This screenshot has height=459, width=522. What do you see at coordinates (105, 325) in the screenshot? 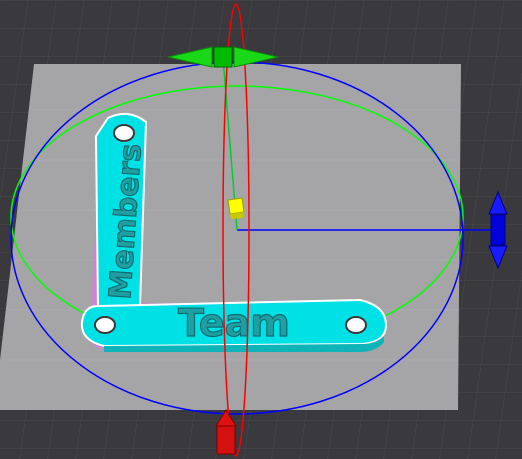
I see `mounting-hole-corner` at bounding box center [105, 325].